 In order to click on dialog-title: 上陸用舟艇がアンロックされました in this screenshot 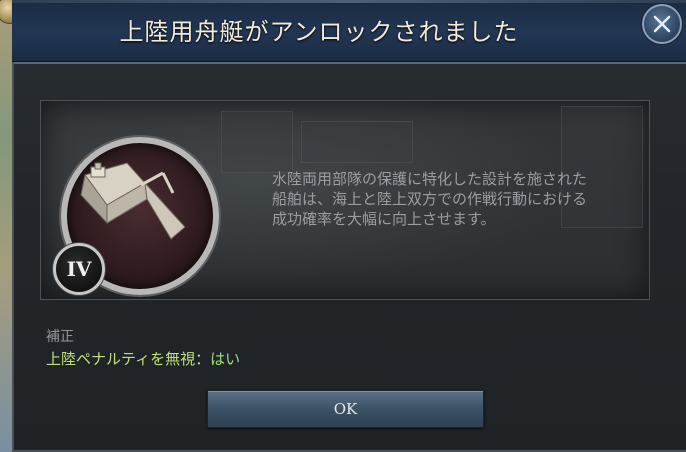, I will do `click(319, 32)`.